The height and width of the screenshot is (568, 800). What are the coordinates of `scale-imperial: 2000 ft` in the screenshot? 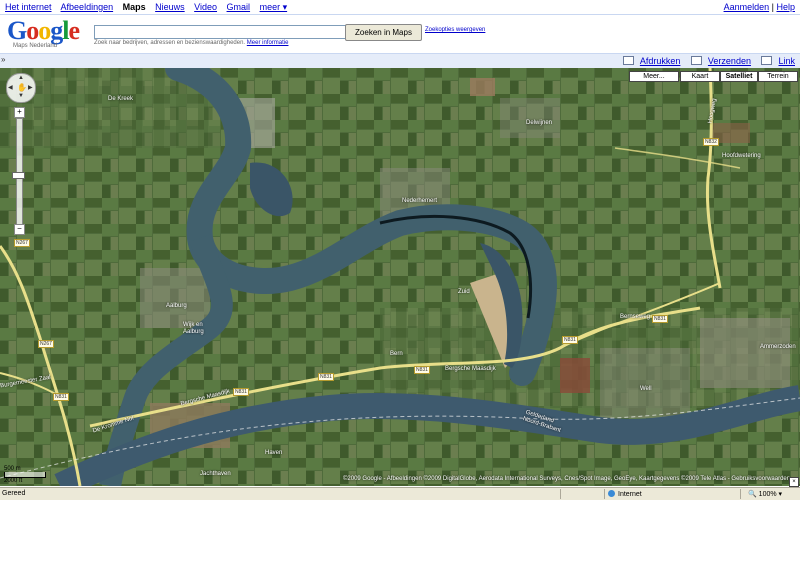 It's located at (13, 481).